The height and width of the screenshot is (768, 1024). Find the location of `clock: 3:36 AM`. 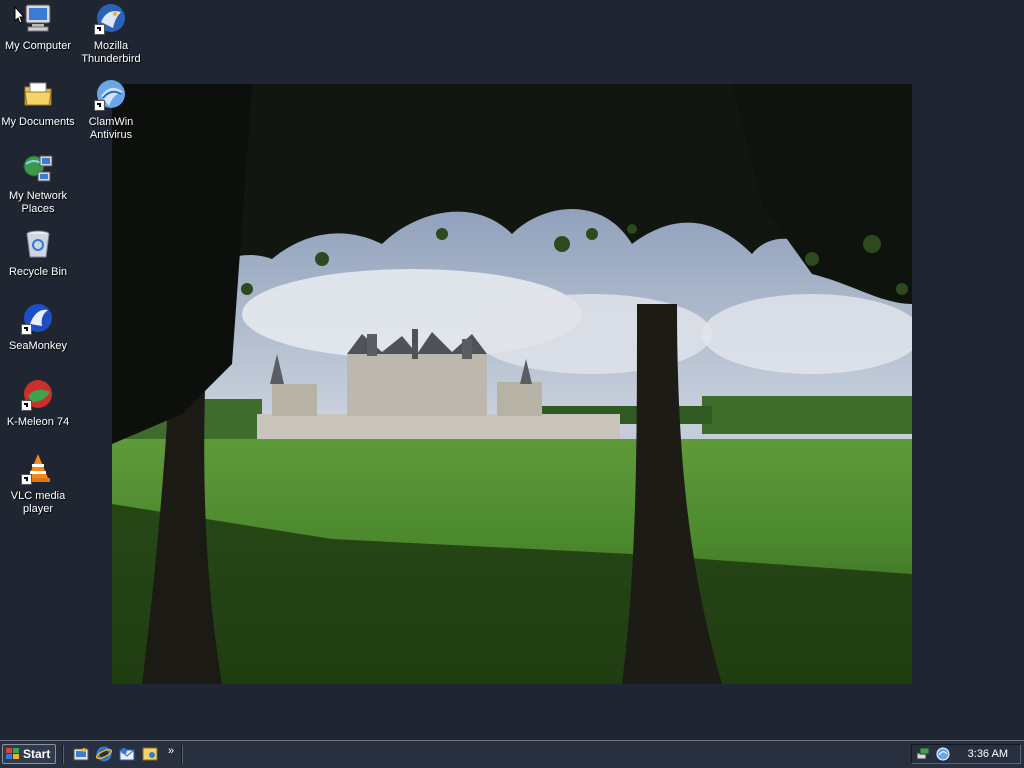

clock: 3:36 AM is located at coordinates (988, 754).